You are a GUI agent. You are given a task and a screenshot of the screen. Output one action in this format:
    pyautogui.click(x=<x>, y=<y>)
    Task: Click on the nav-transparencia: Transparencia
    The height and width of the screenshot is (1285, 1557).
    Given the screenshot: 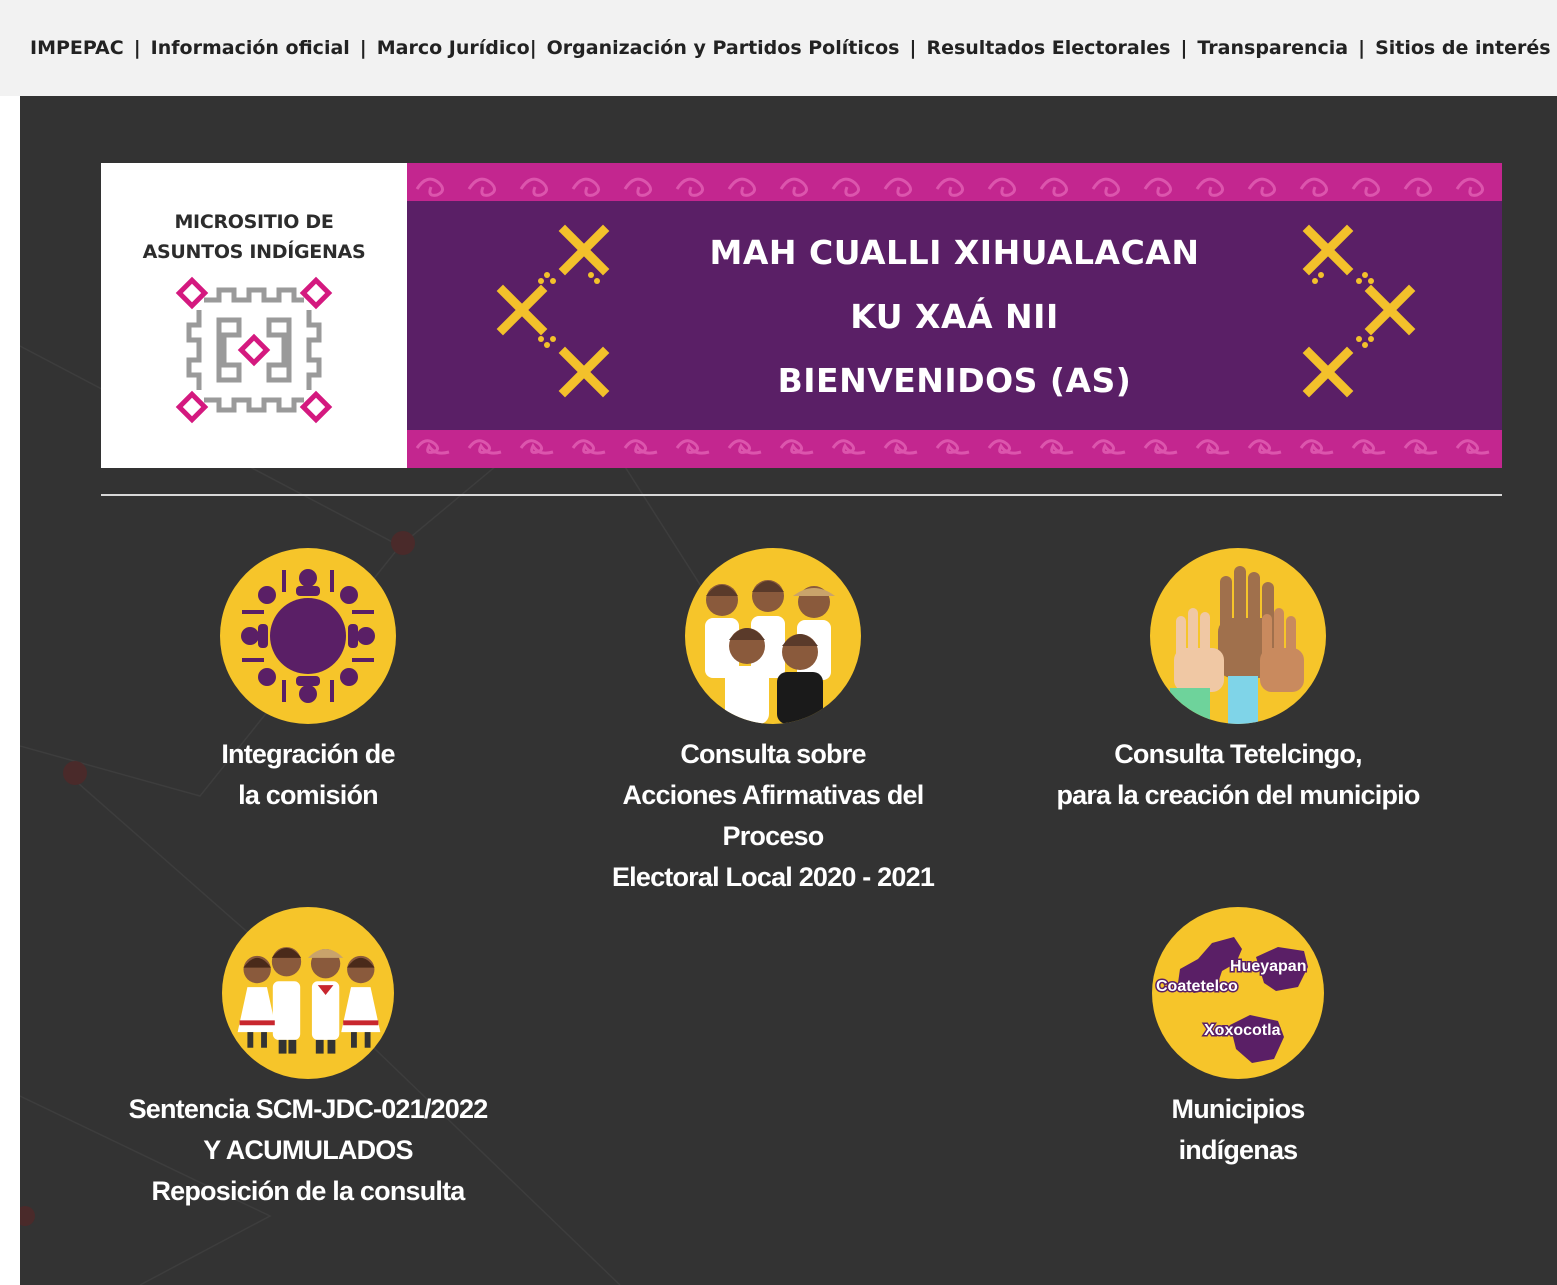 What is the action you would take?
    pyautogui.click(x=1272, y=48)
    